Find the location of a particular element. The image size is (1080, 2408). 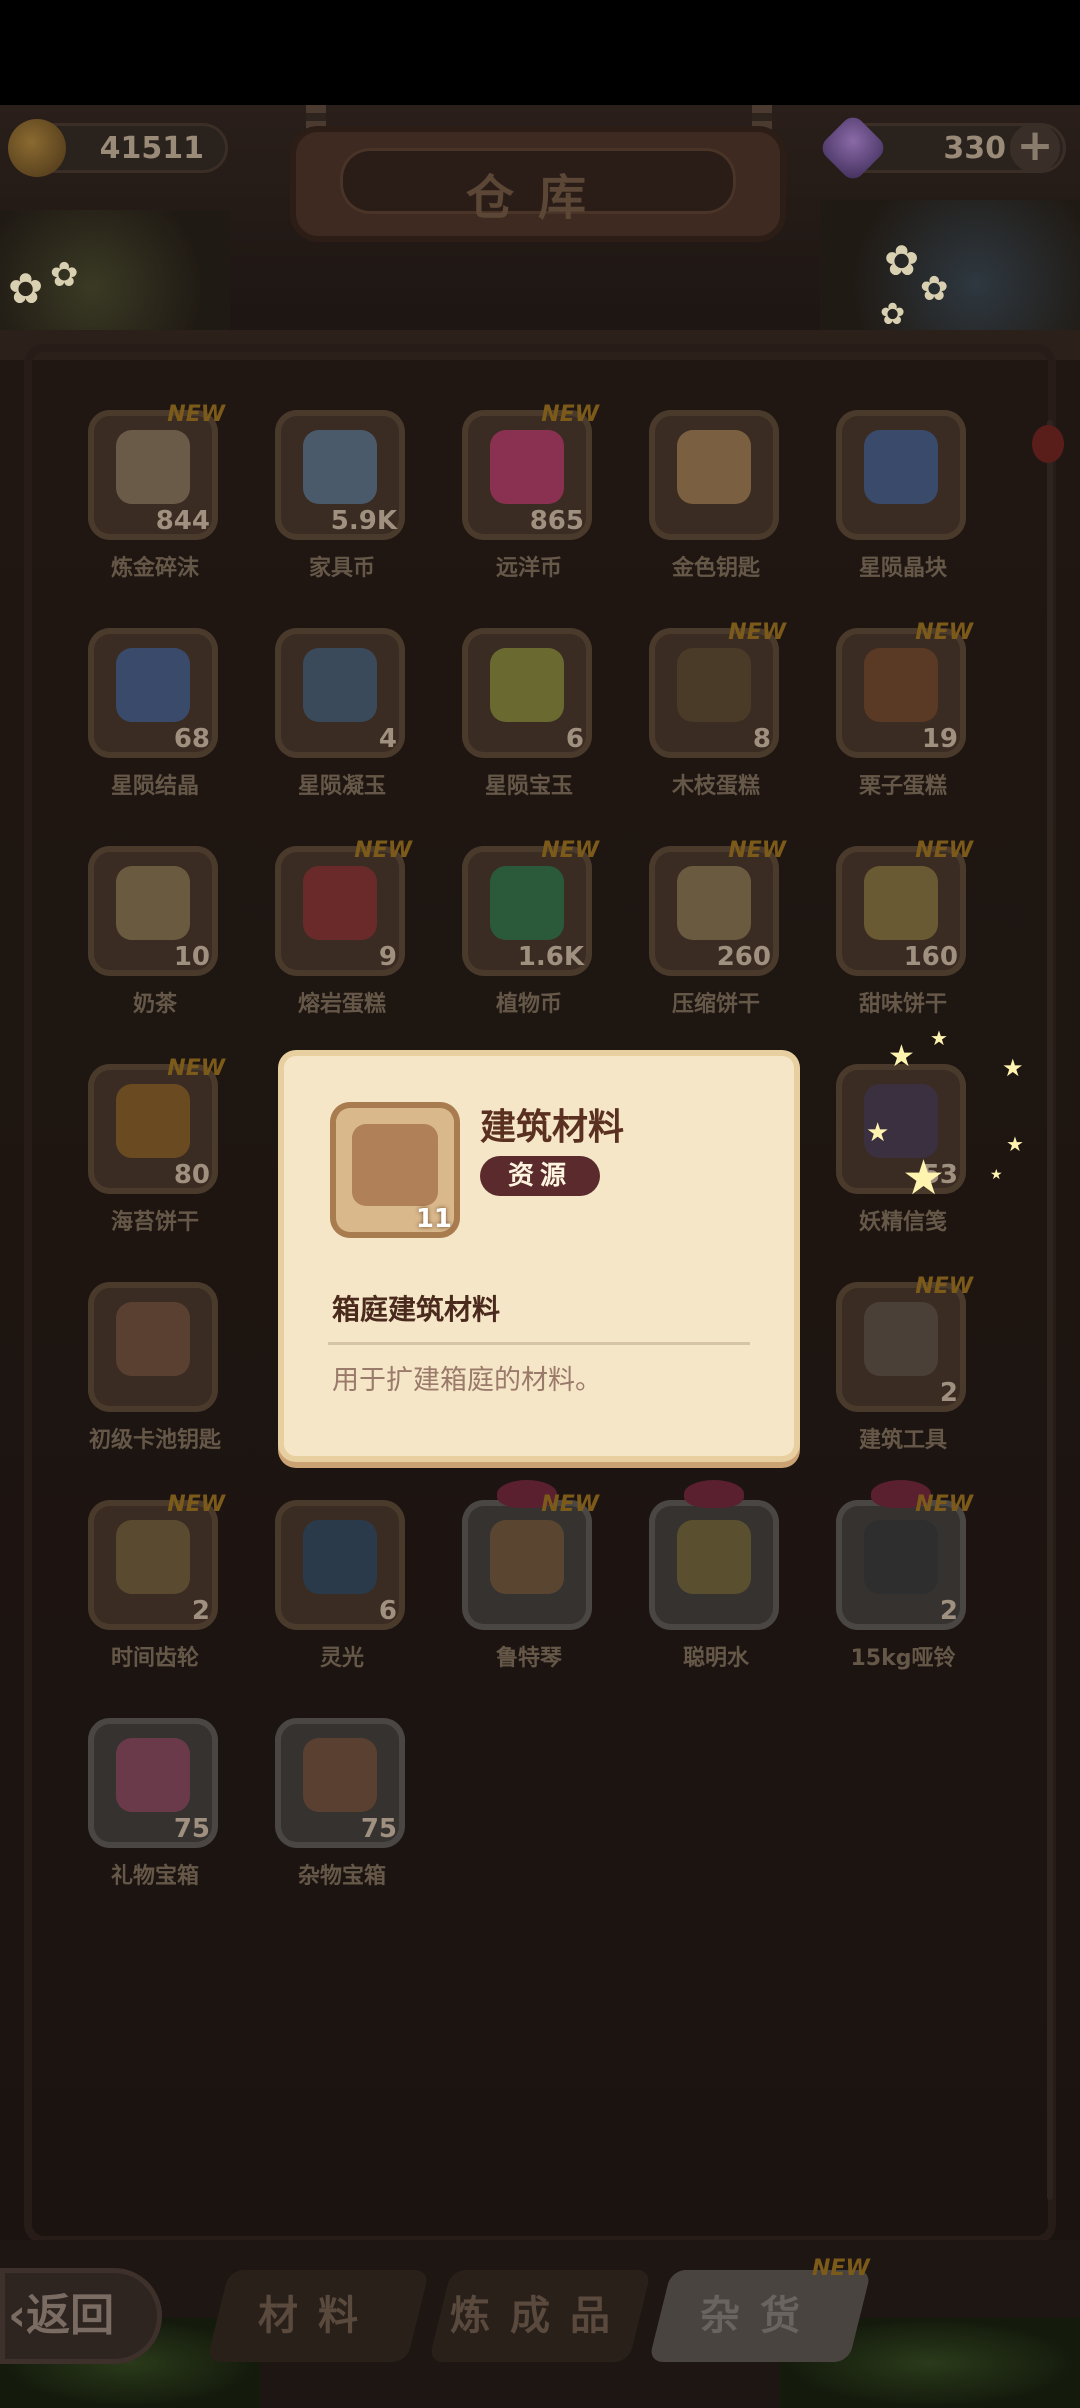

popup-item-description: 用于扩建箱庭的材料。 is located at coordinates (467, 1380).